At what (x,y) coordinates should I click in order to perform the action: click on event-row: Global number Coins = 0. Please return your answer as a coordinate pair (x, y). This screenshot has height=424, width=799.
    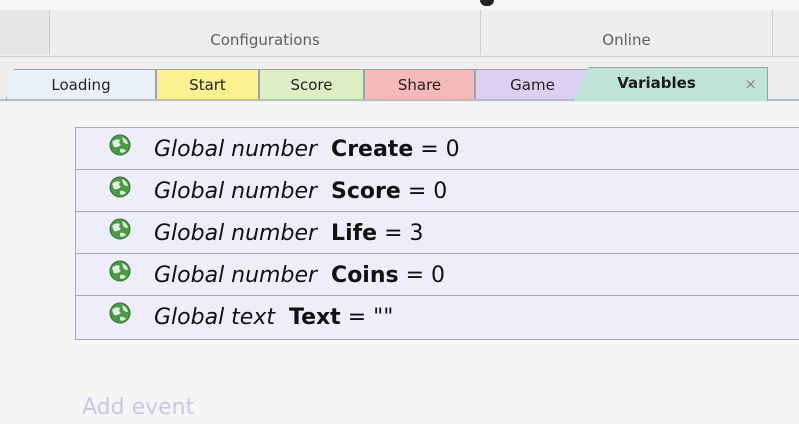
    Looking at the image, I should click on (437, 275).